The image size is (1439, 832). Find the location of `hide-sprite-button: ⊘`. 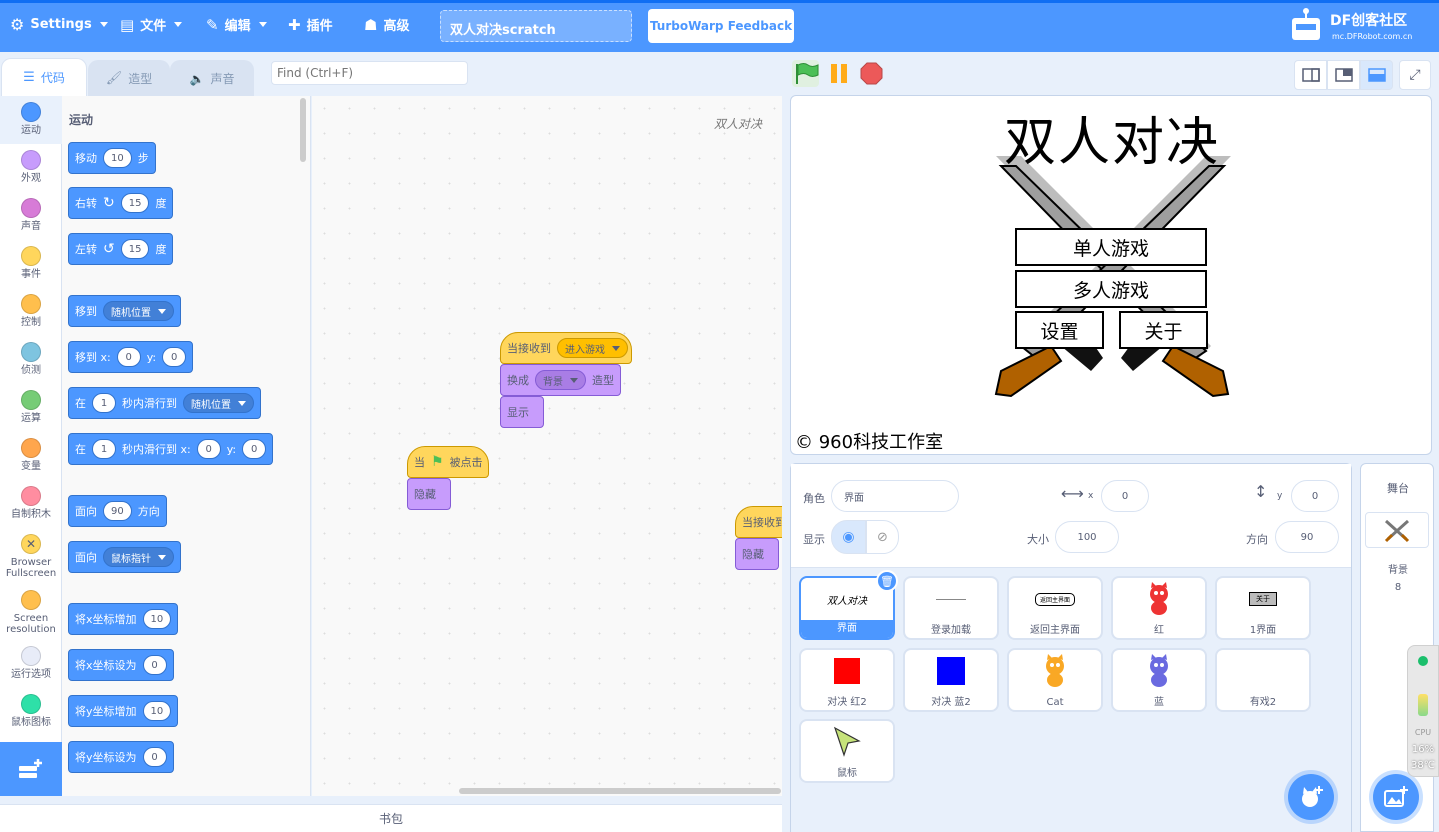

hide-sprite-button: ⊘ is located at coordinates (882, 537).